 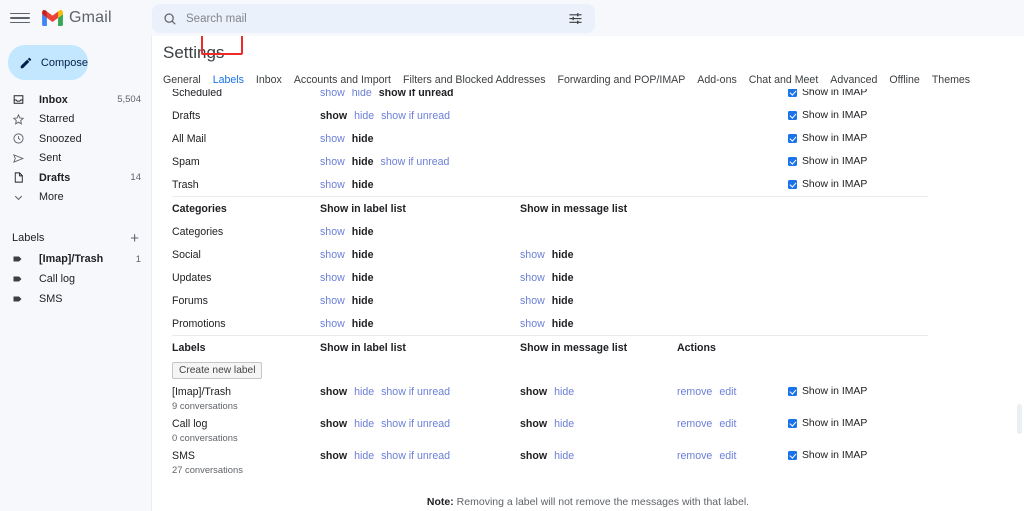 I want to click on tab-offline: Offline, so click(x=904, y=80).